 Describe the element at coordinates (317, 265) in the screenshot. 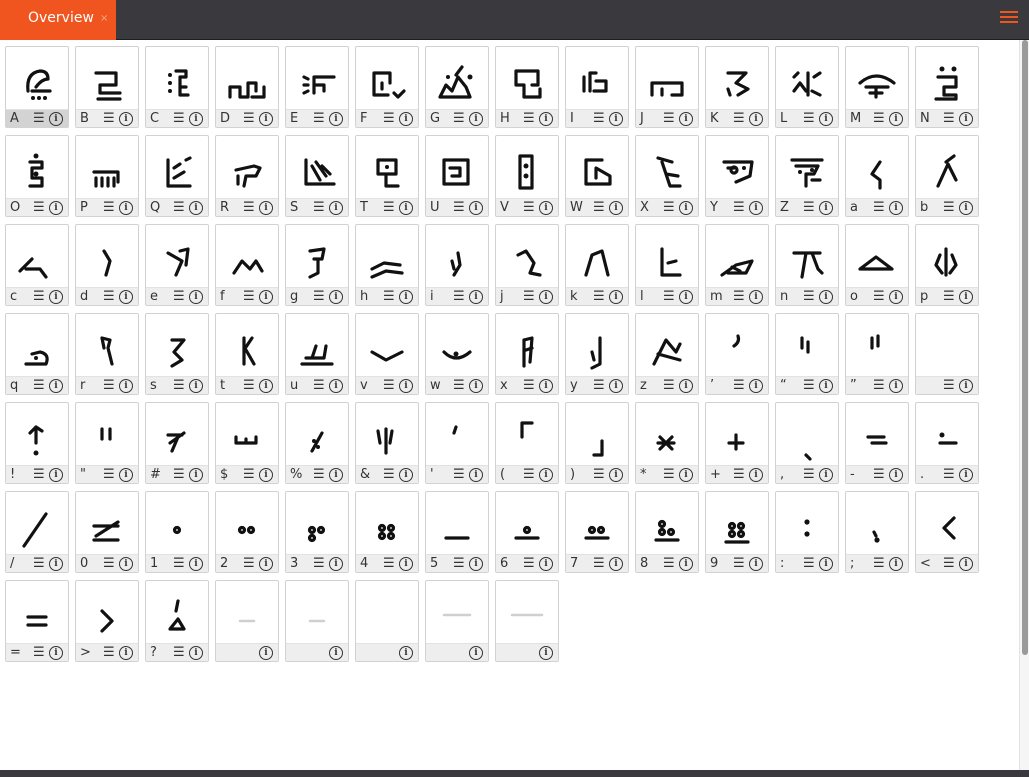

I see `glyph-cell: g ☰ i` at that location.